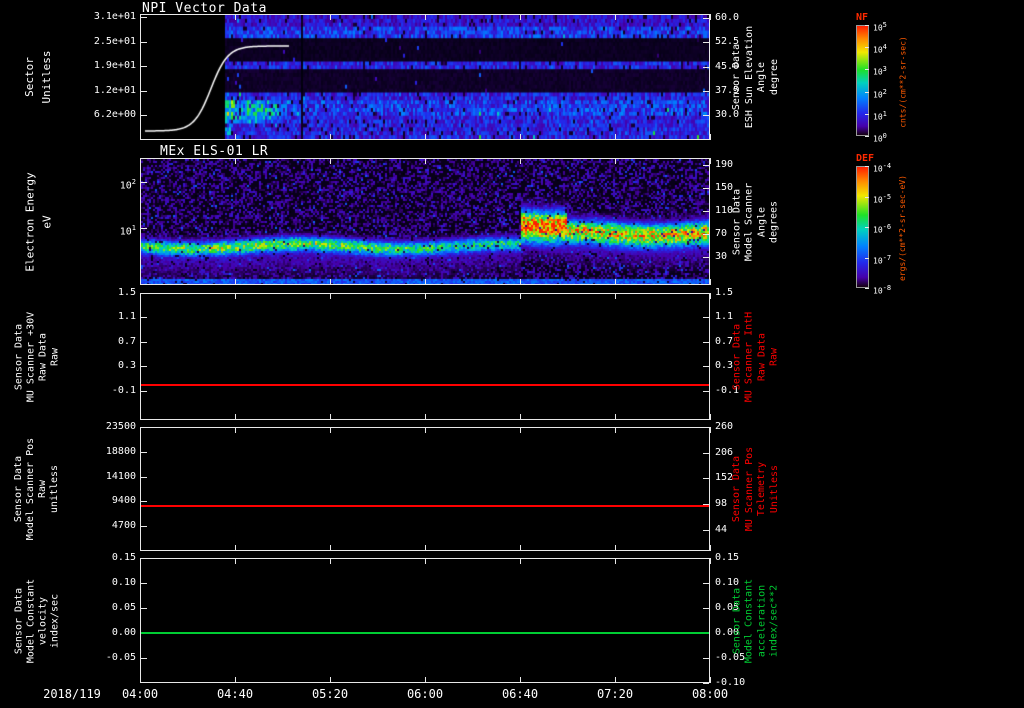 Image resolution: width=1024 pixels, height=708 pixels. What do you see at coordinates (120, 451) in the screenshot?
I see `panel-4-ytick-left: 18800` at bounding box center [120, 451].